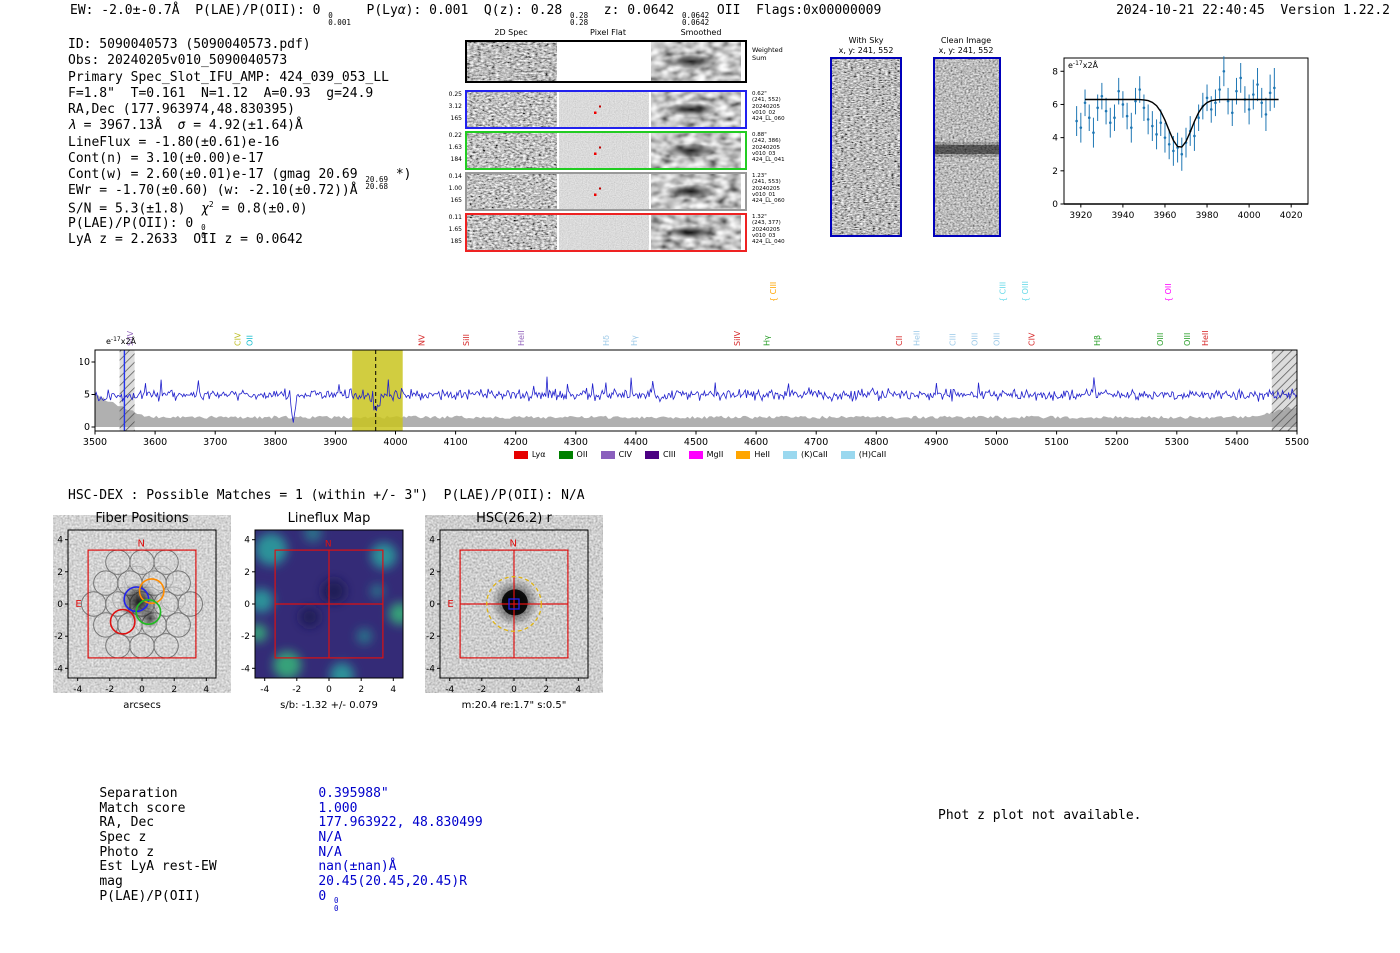  Describe the element at coordinates (213, 191) in the screenshot. I see `text: EWr = -1.70(±0.60) (w: -2.10(±0.72))Å` at that location.